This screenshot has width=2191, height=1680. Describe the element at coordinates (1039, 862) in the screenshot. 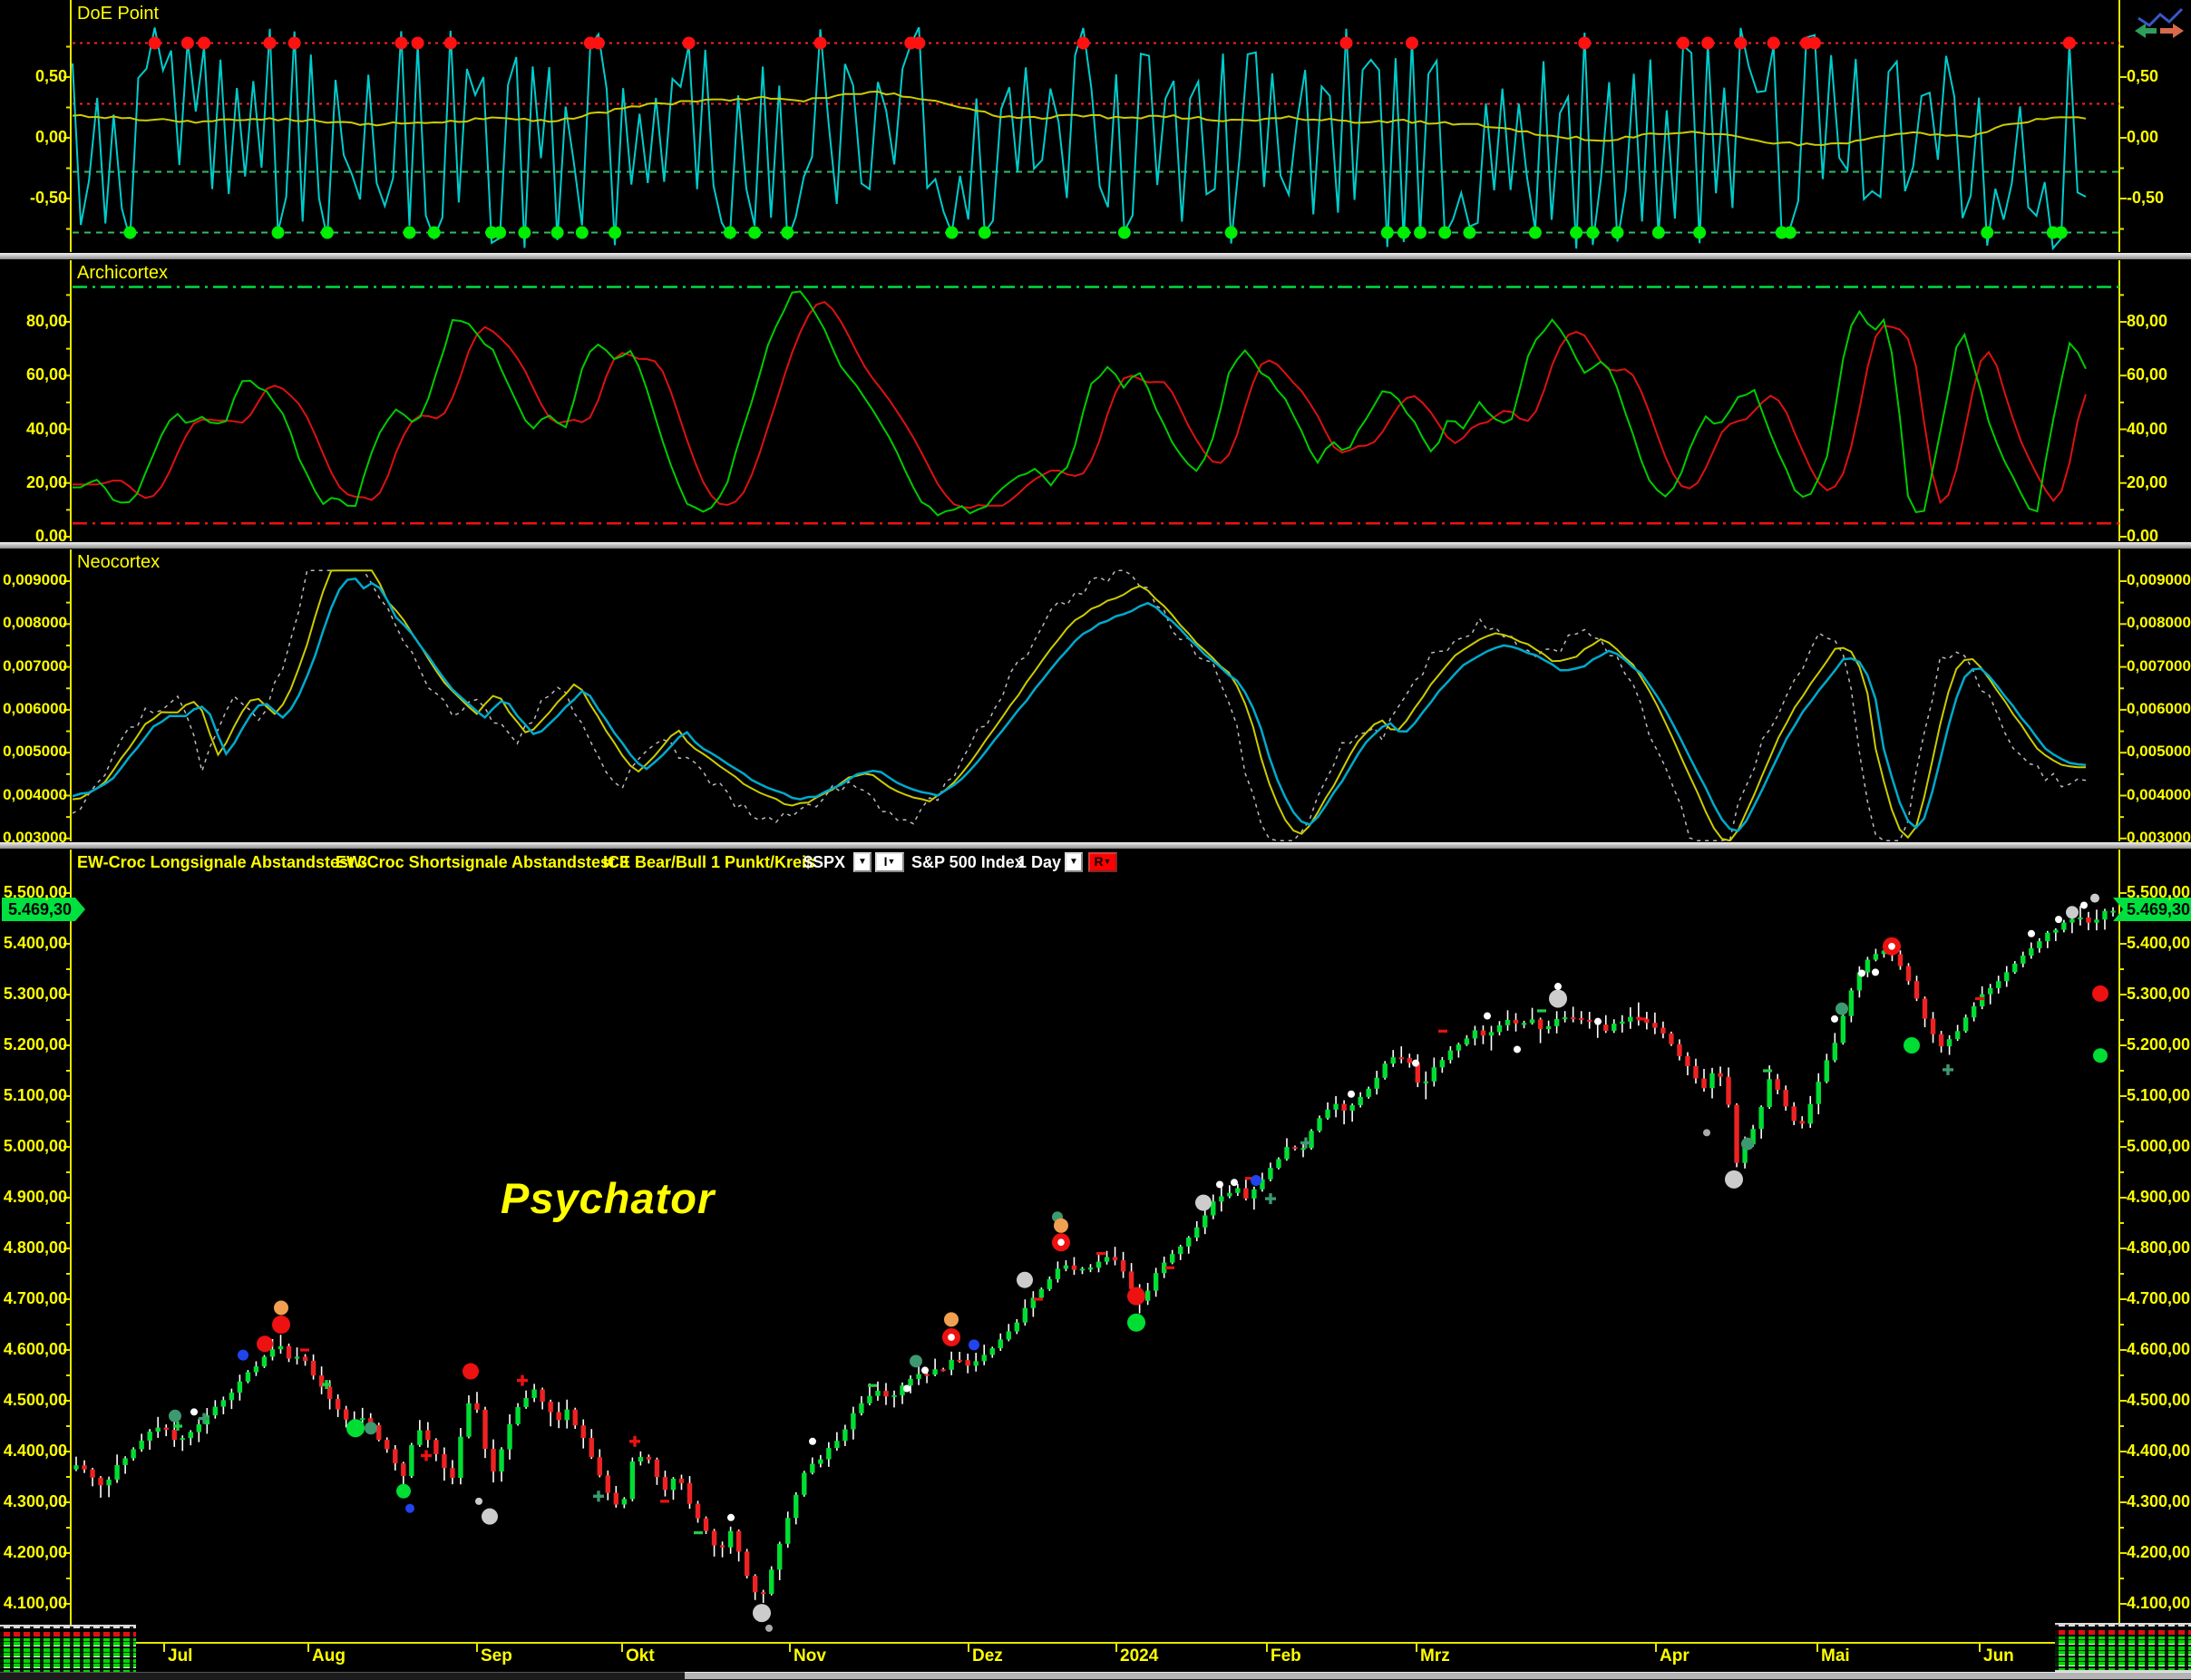

I see `timeframe-label: 1 Day` at that location.